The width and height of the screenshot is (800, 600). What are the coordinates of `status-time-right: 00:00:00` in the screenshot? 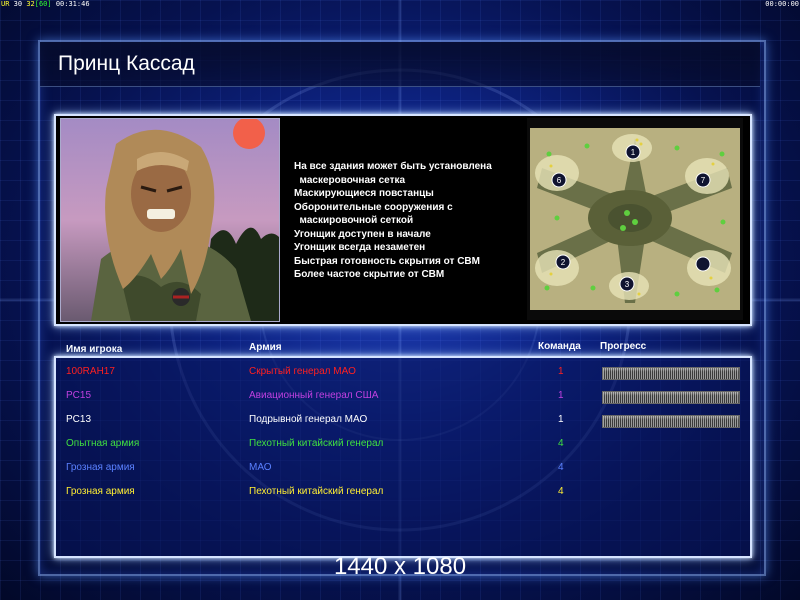 It's located at (782, 4).